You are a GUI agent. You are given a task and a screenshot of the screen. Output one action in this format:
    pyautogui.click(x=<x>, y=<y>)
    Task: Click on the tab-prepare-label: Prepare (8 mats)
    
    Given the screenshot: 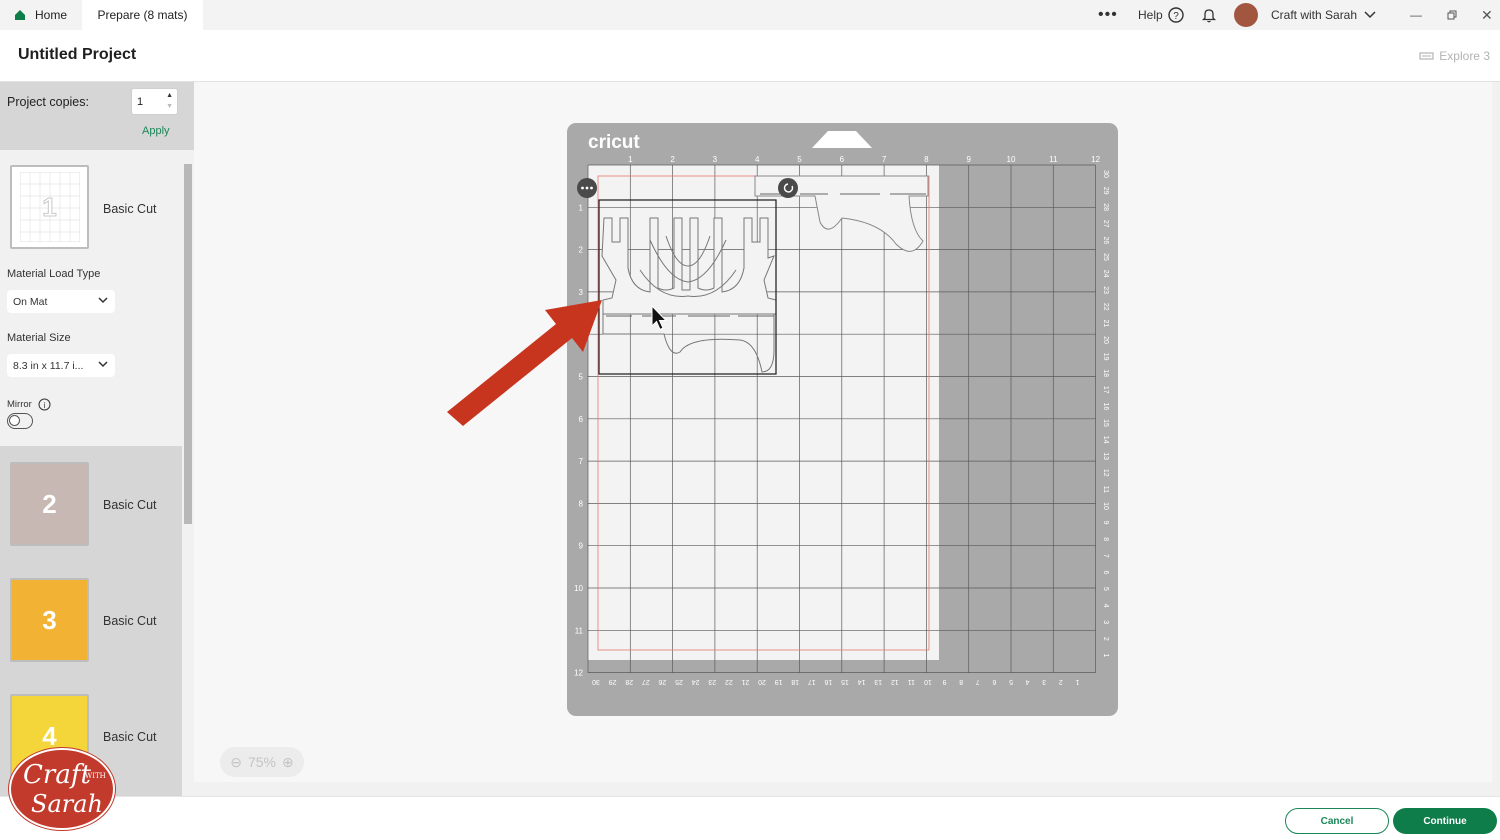 What is the action you would take?
    pyautogui.click(x=142, y=15)
    